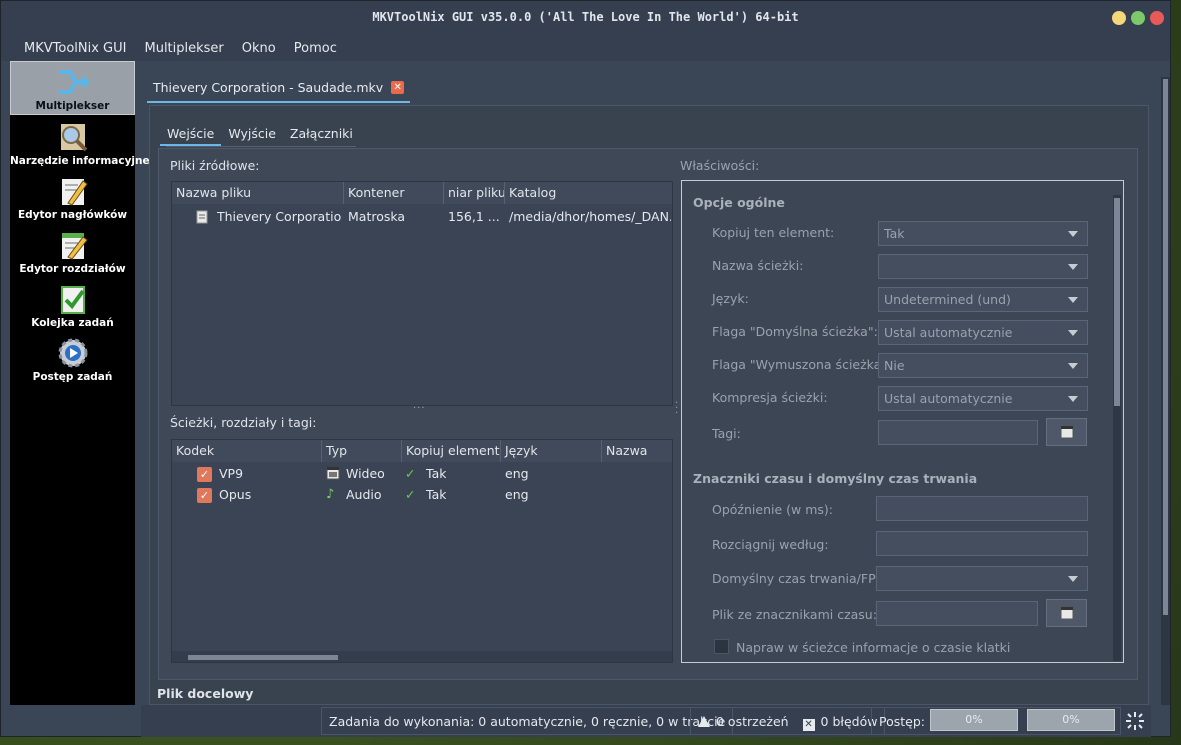 The width and height of the screenshot is (1181, 745). What do you see at coordinates (72, 88) in the screenshot?
I see `sidebar-item-multiplexer: Multiplekser` at bounding box center [72, 88].